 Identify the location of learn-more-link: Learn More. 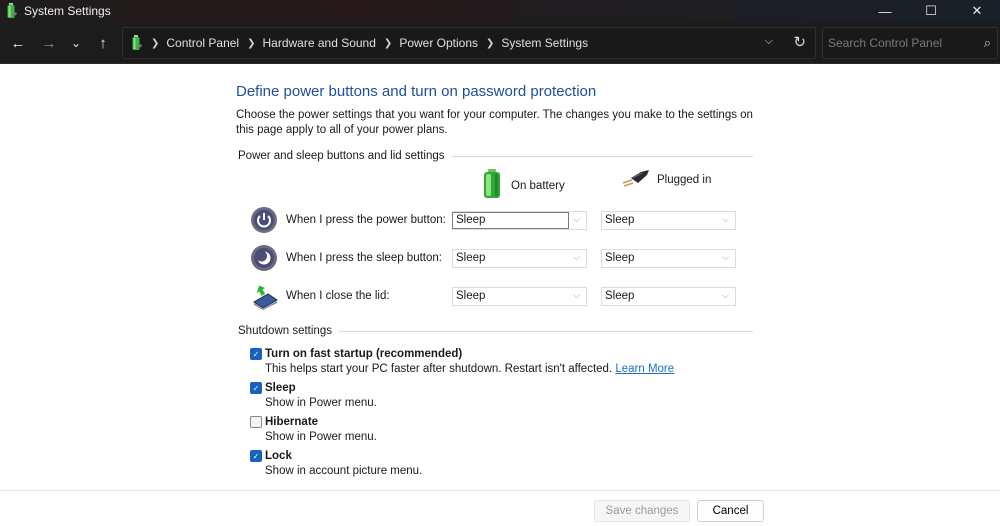
(644, 369).